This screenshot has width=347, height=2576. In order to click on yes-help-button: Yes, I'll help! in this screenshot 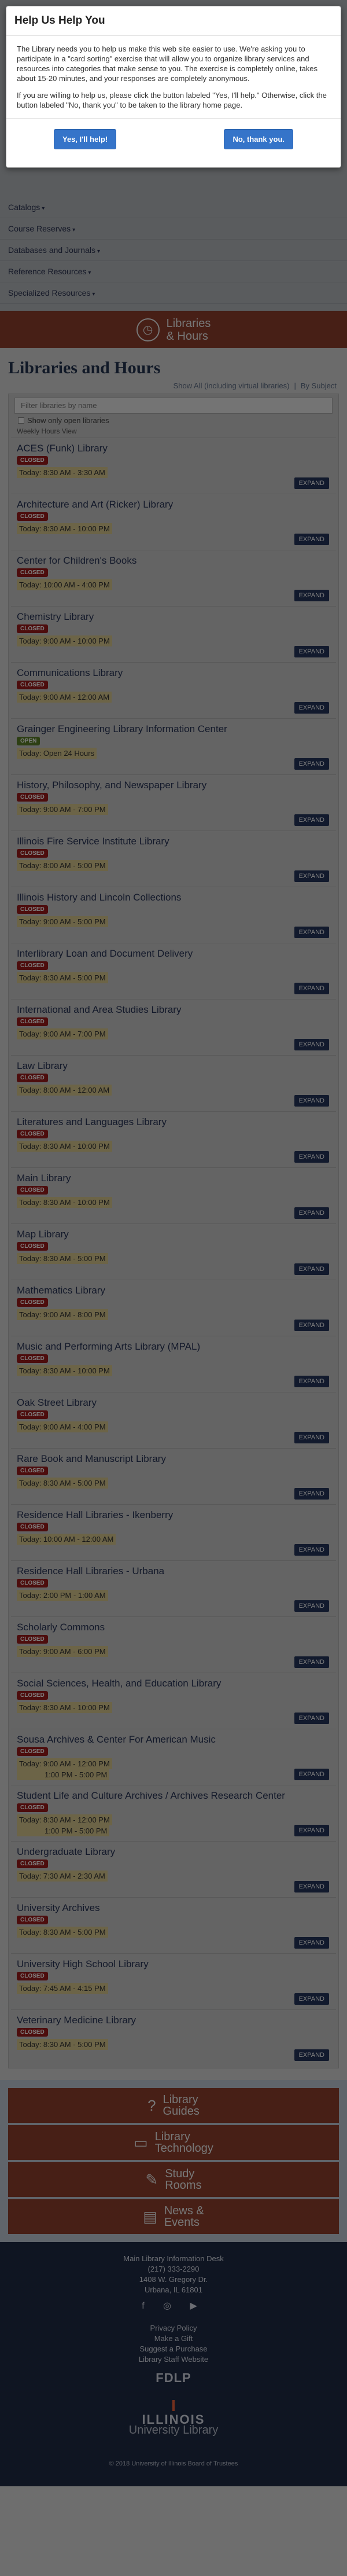, I will do `click(85, 139)`.